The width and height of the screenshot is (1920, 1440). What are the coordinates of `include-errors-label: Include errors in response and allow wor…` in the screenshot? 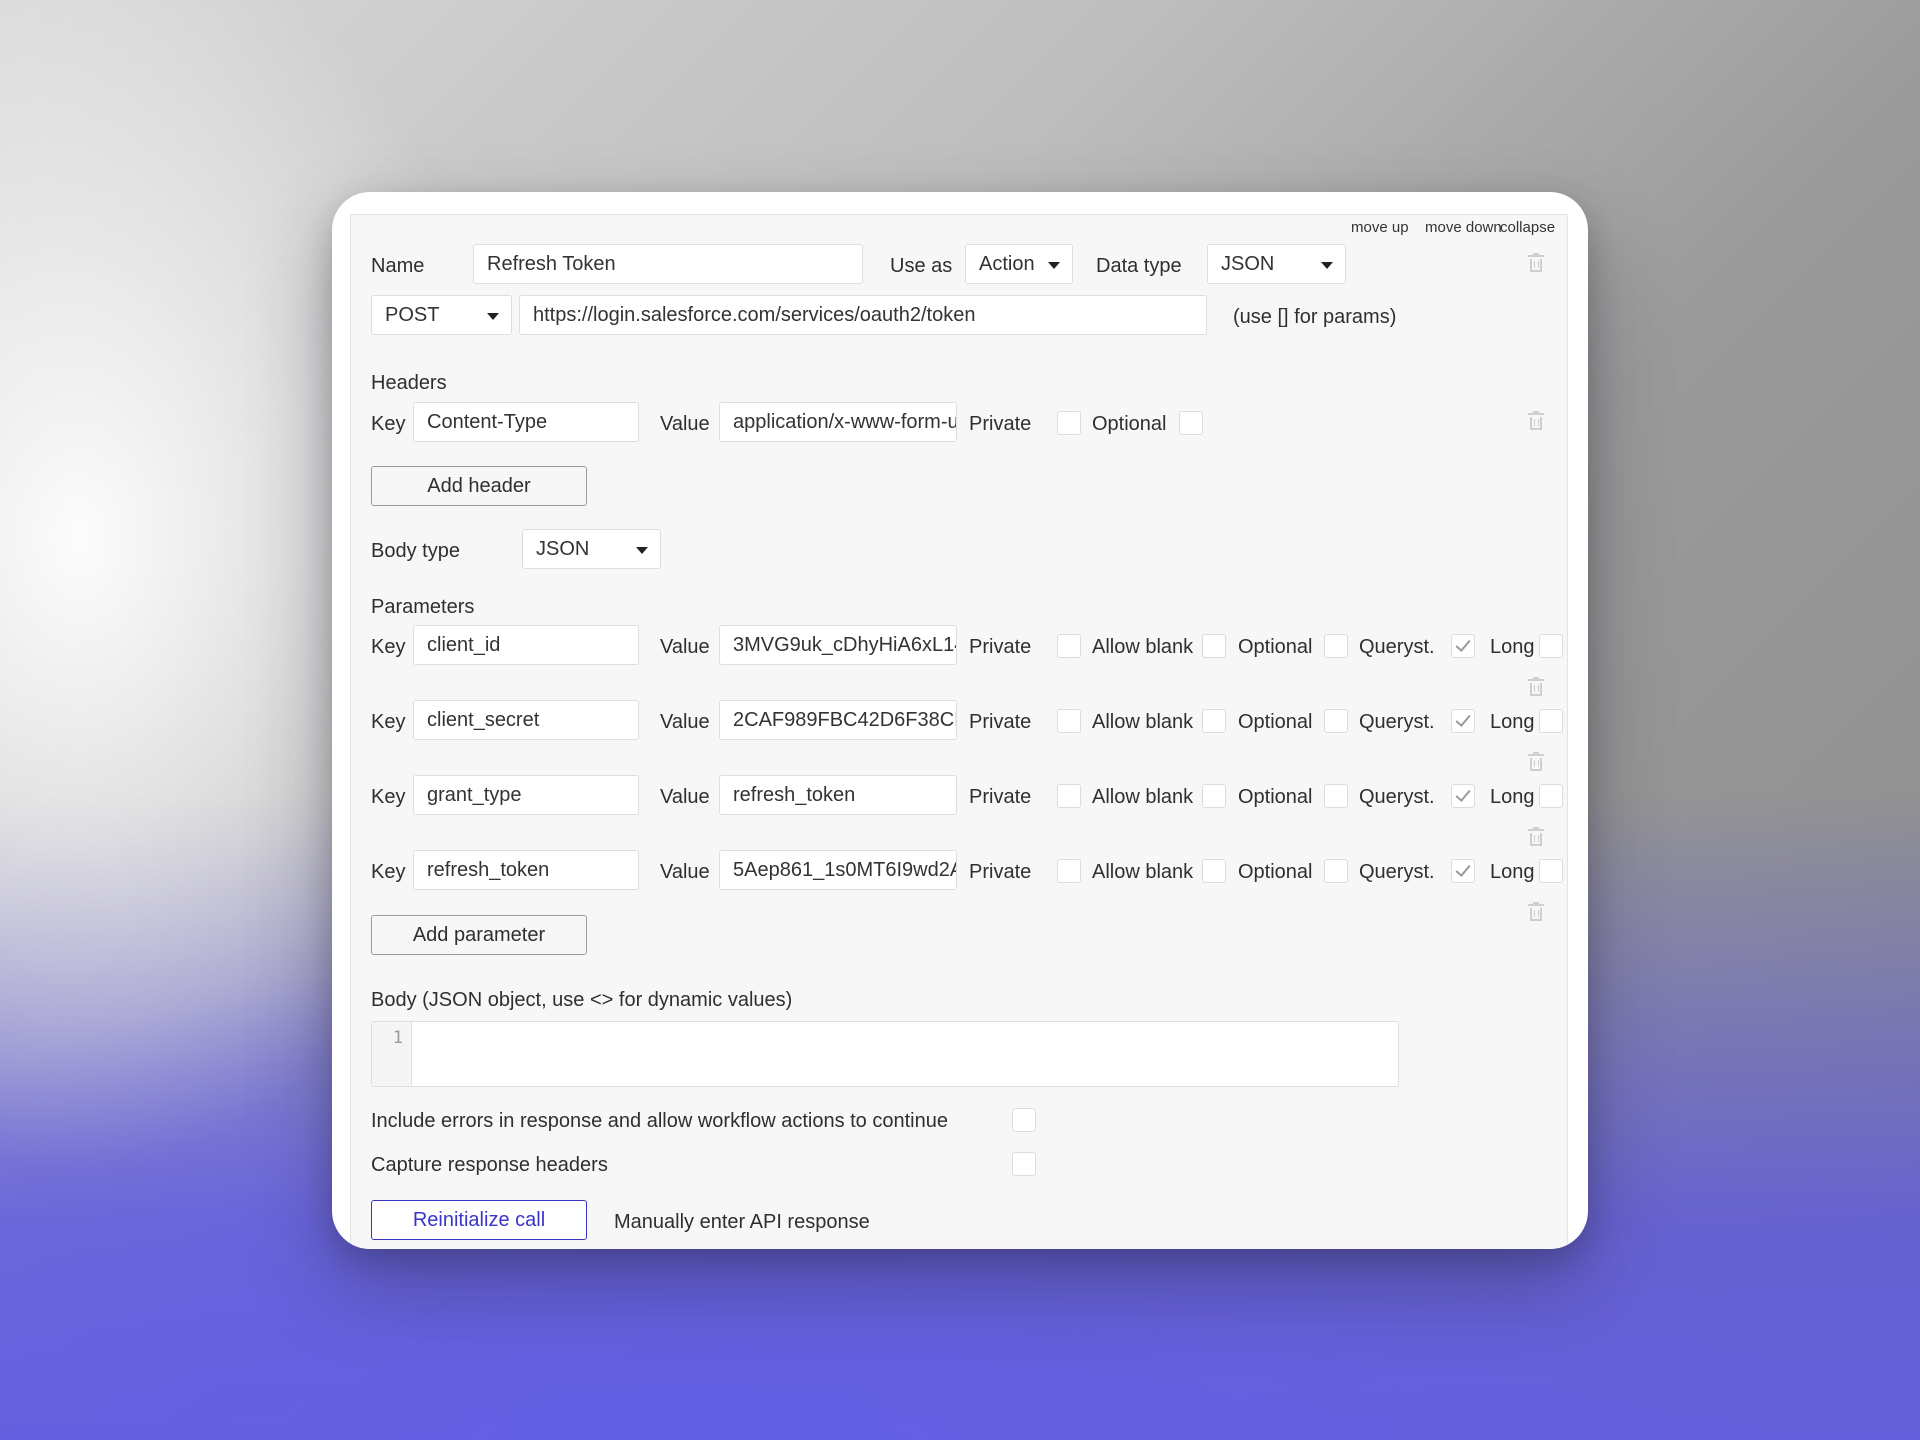 It's located at (659, 1121).